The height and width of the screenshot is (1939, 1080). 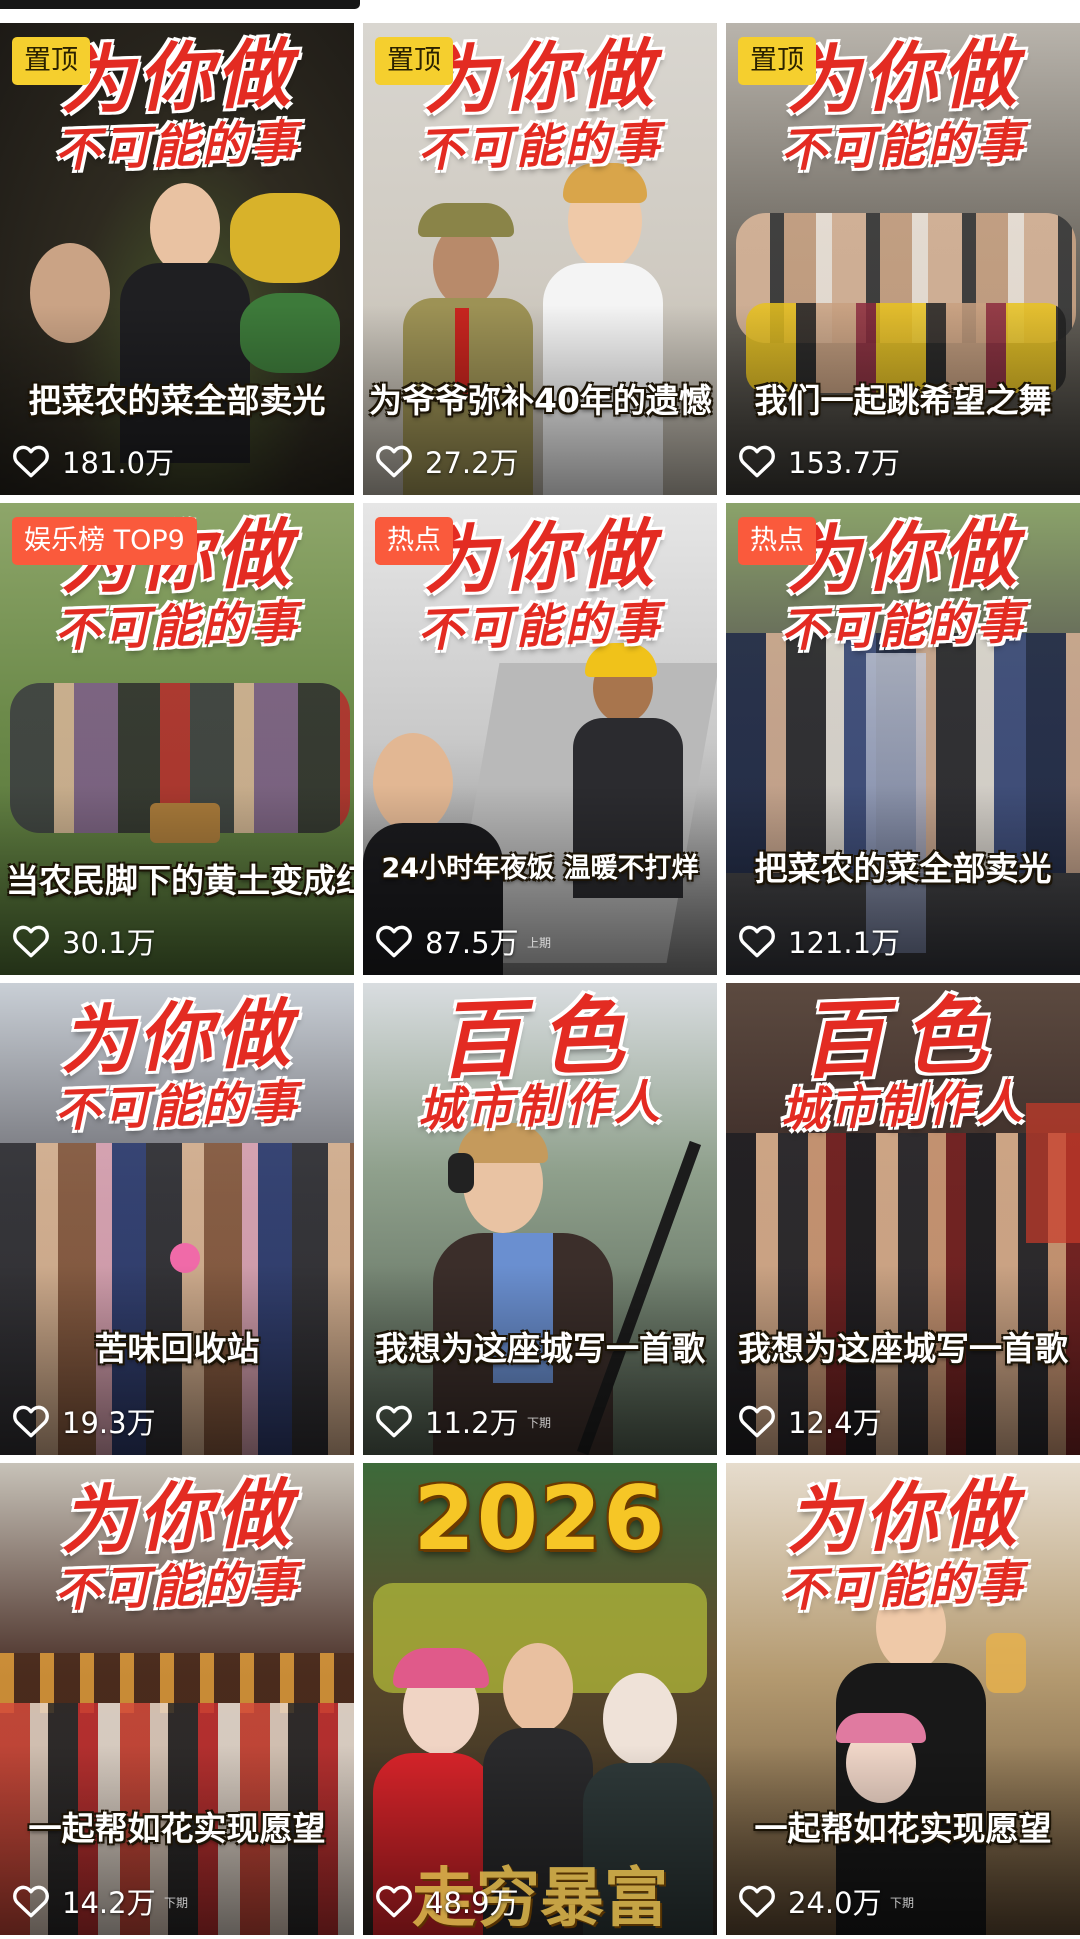 What do you see at coordinates (903, 1219) in the screenshot?
I see `video-card: 百色 城市制作人 我想为这座城写一首歌 12.4万` at bounding box center [903, 1219].